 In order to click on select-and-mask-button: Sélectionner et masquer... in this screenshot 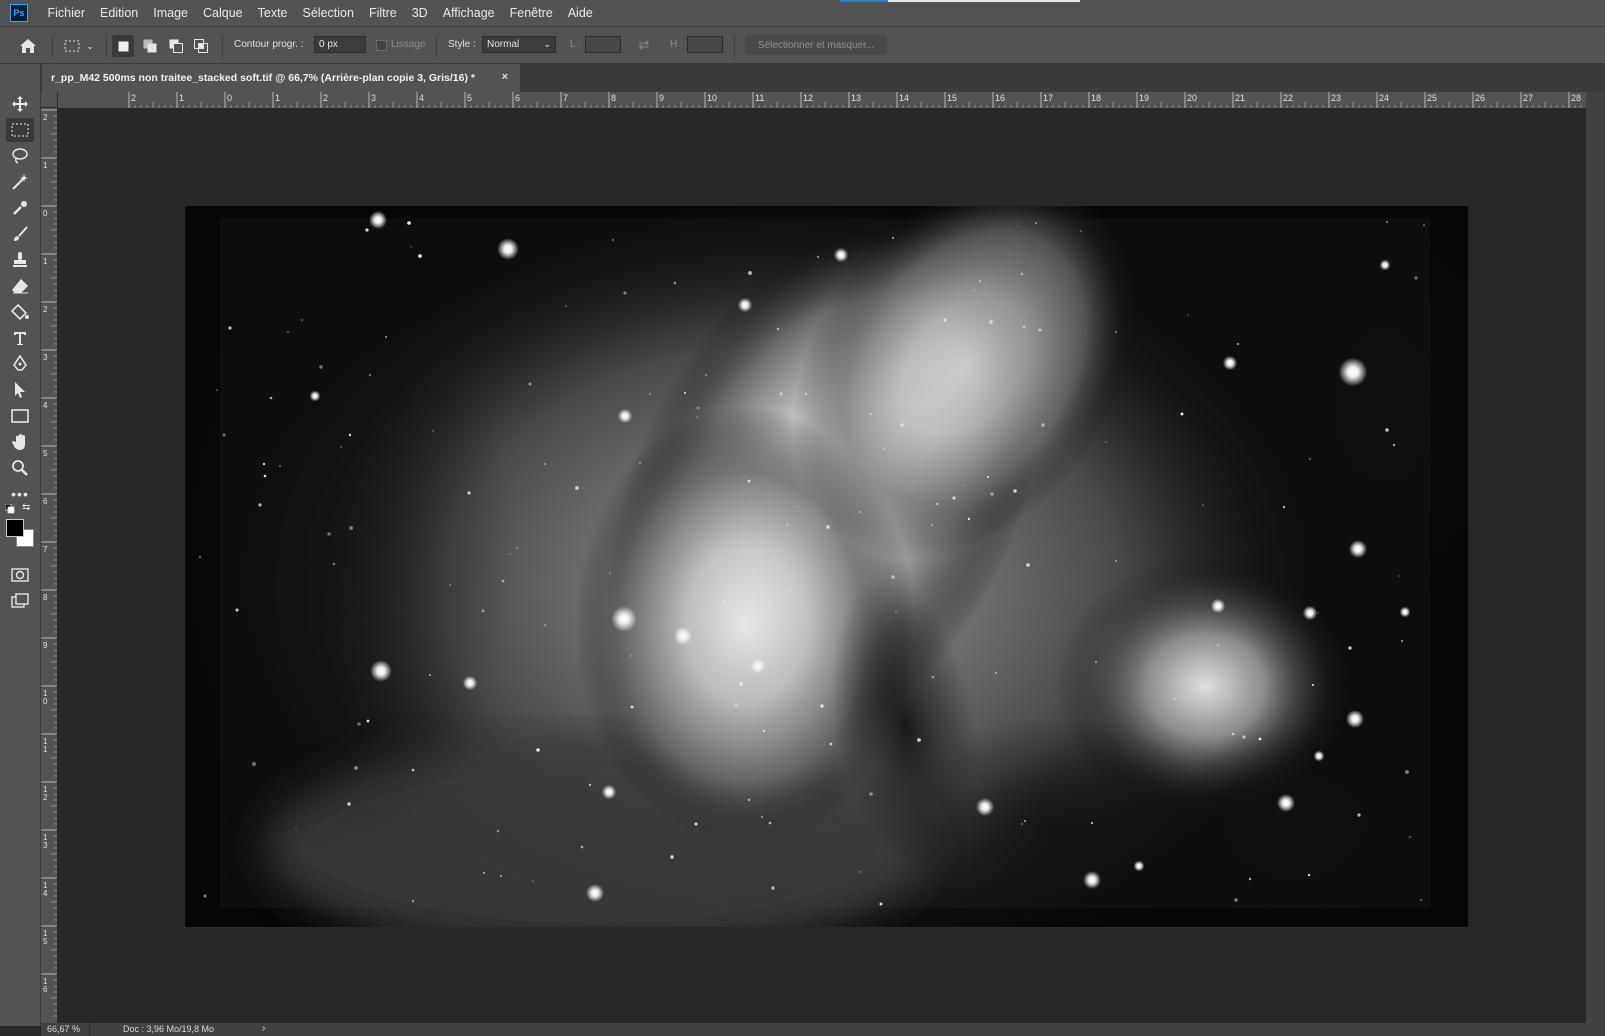, I will do `click(816, 45)`.